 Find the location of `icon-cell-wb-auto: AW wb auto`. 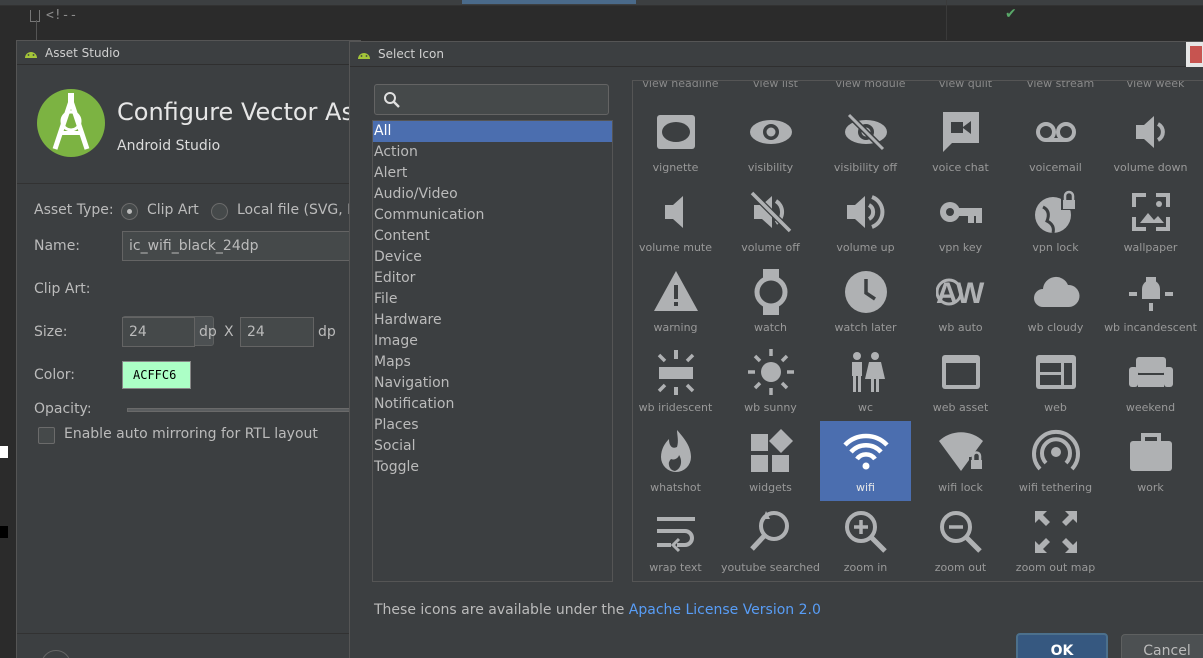

icon-cell-wb-auto: AW wb auto is located at coordinates (960, 301).